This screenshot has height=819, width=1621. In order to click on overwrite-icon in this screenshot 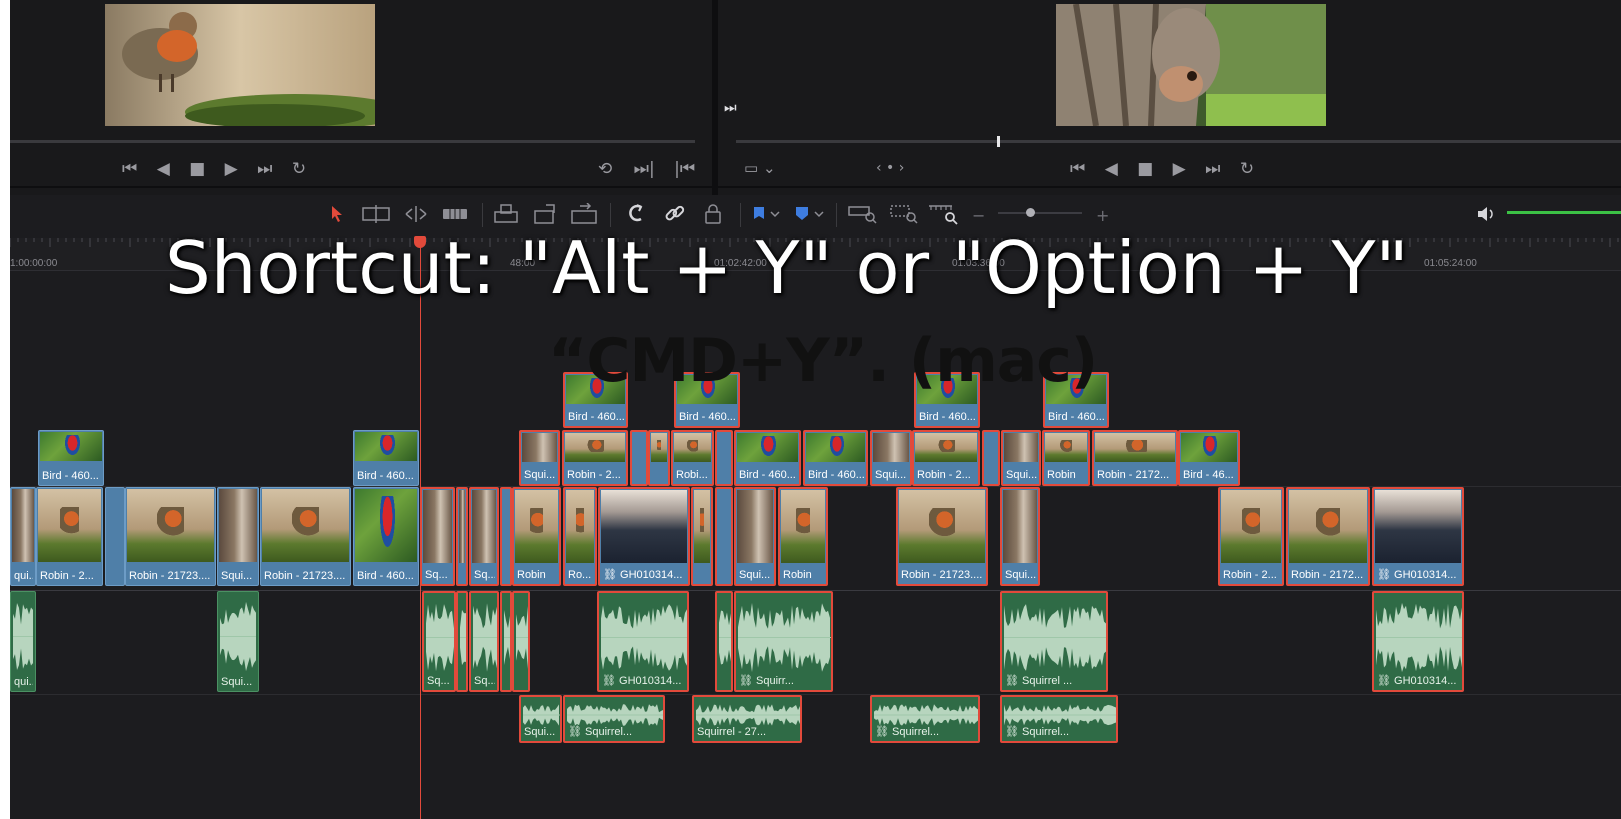, I will do `click(545, 214)`.